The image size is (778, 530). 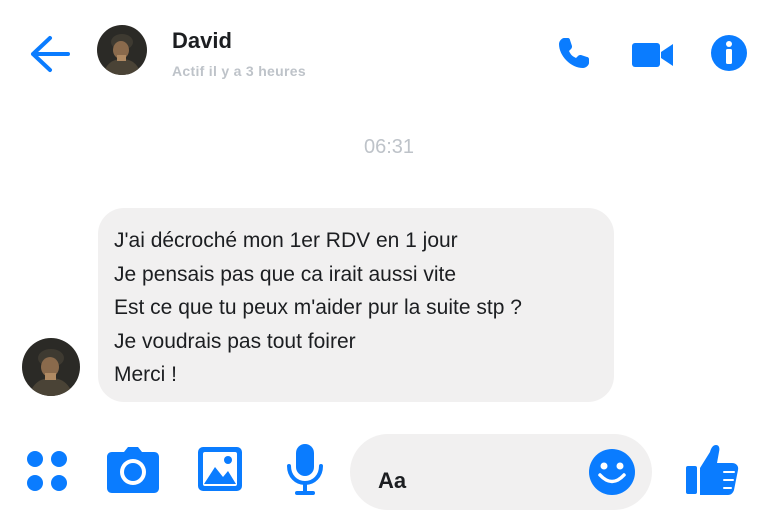 I want to click on info-button, so click(x=729, y=53).